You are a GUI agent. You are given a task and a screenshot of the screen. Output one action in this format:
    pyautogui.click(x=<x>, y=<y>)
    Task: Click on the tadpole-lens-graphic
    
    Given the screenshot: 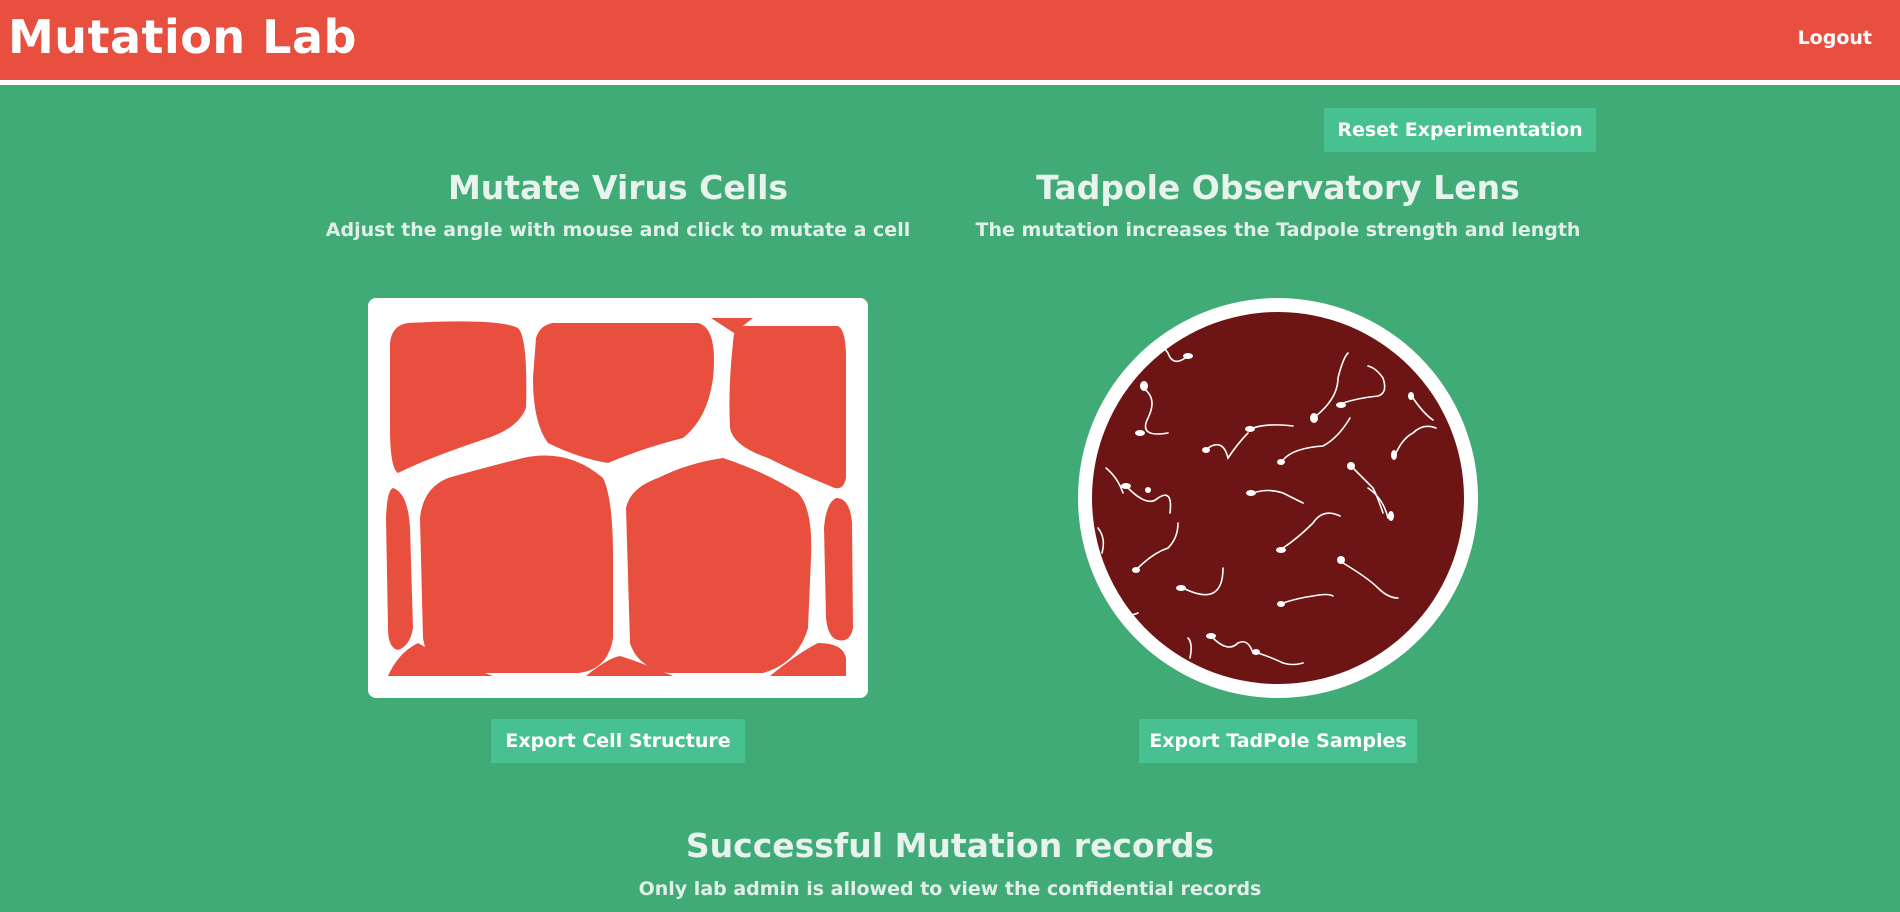 What is the action you would take?
    pyautogui.click(x=1278, y=498)
    